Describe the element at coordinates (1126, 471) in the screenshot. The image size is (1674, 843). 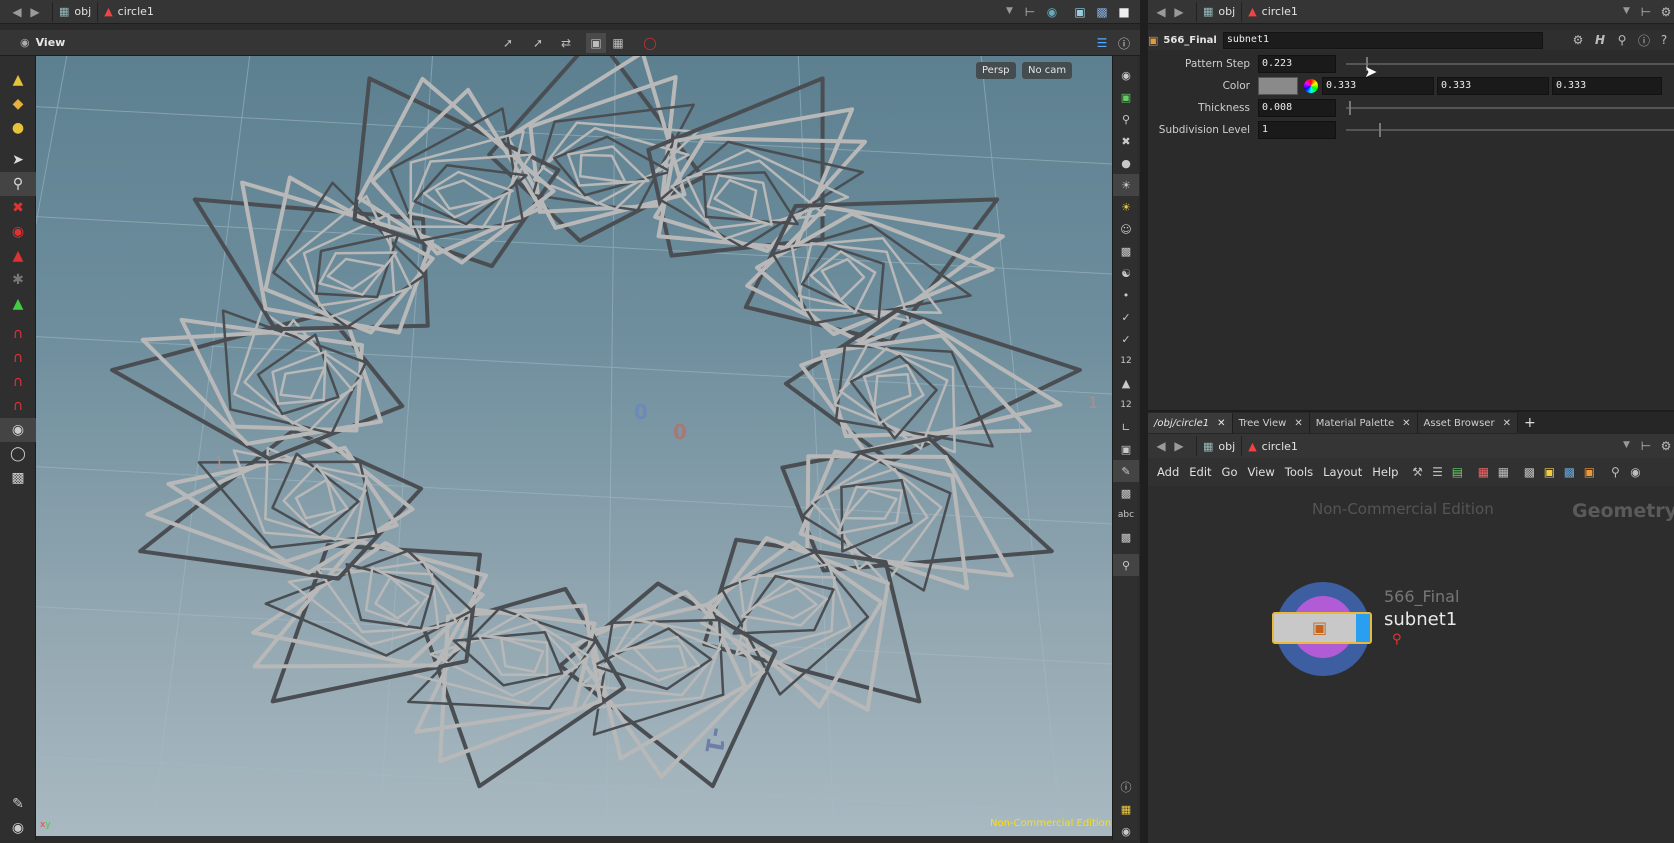
I see `brush-icon: ✎` at that location.